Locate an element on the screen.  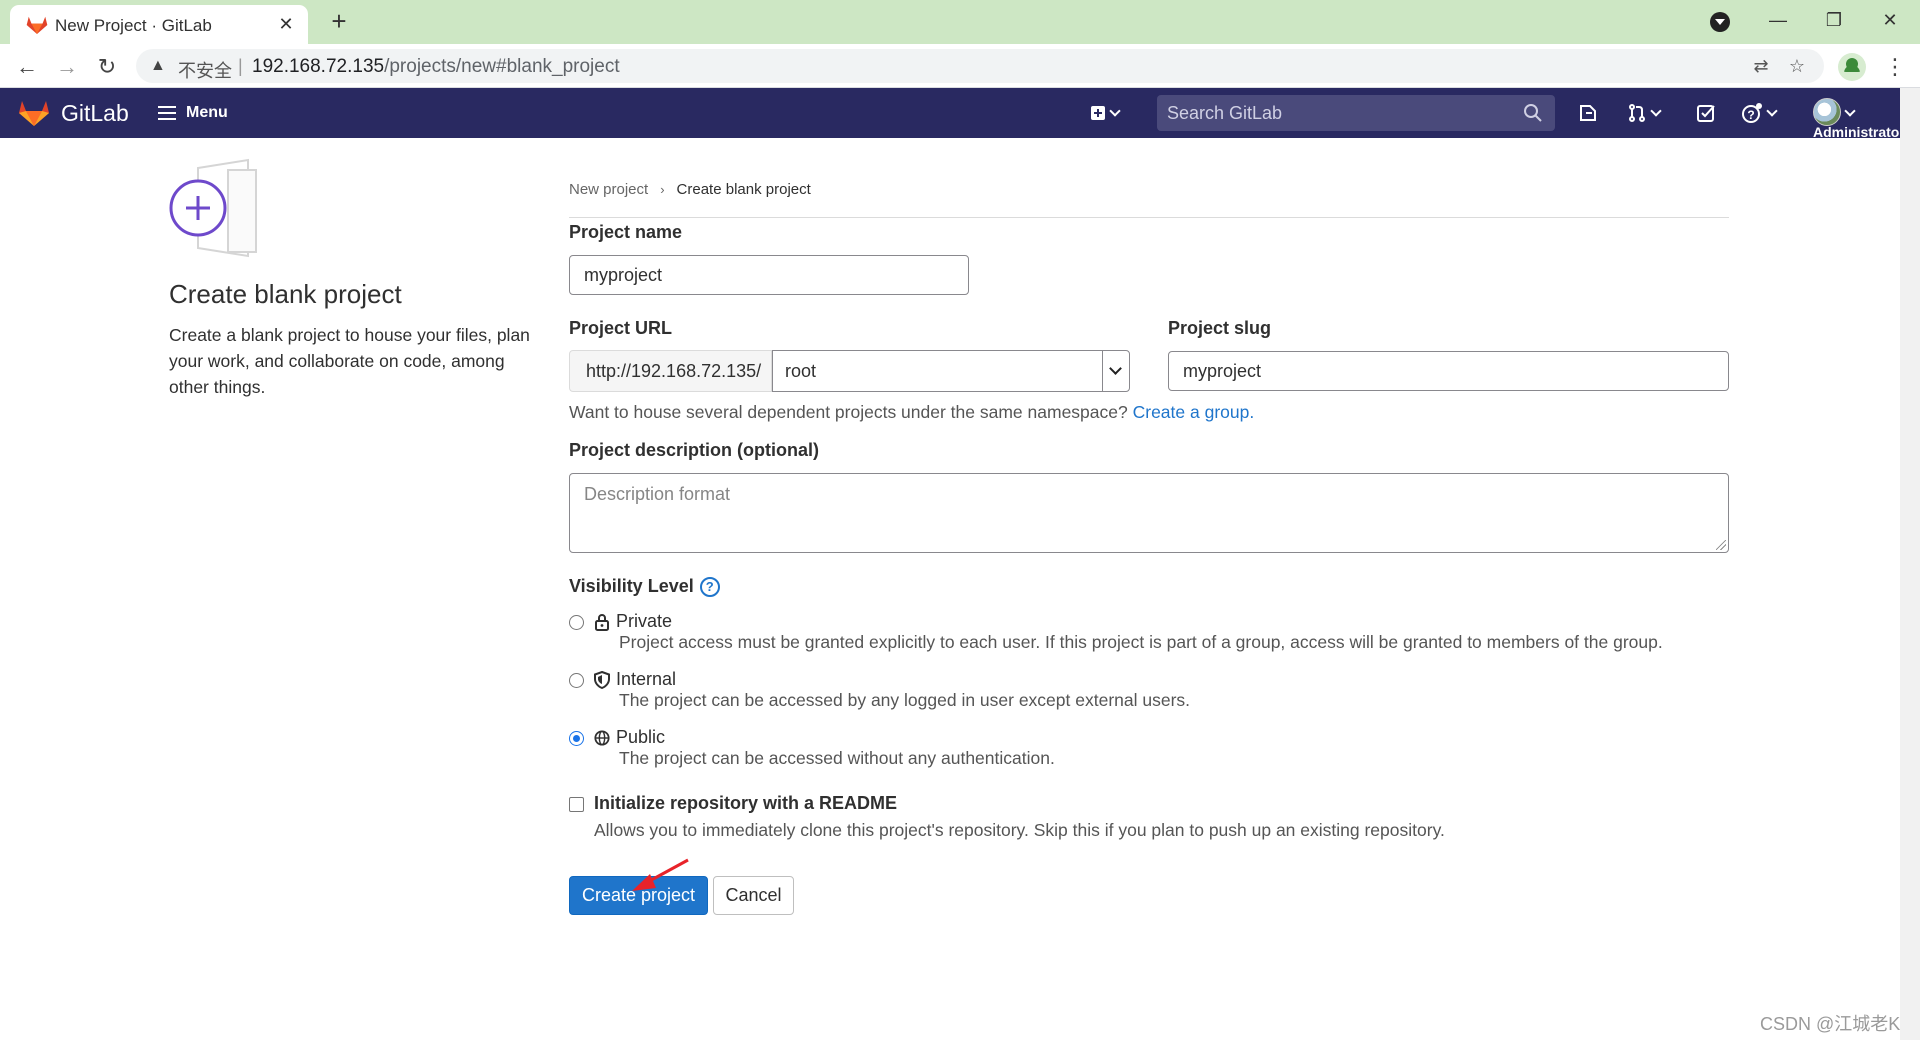
gitlab-favicon-icon is located at coordinates (37, 25).